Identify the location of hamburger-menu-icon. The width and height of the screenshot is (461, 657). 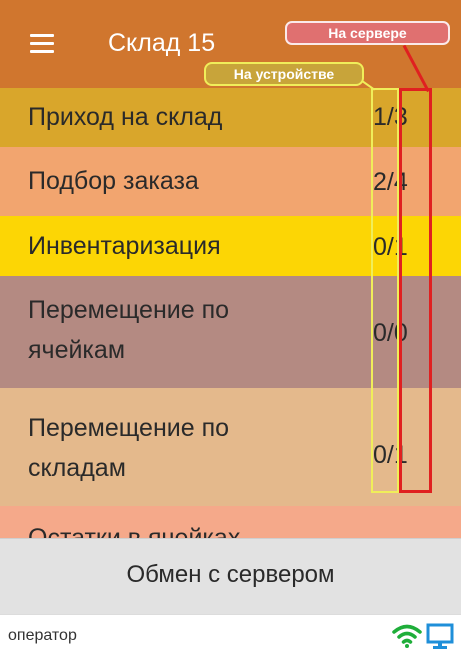
(42, 43).